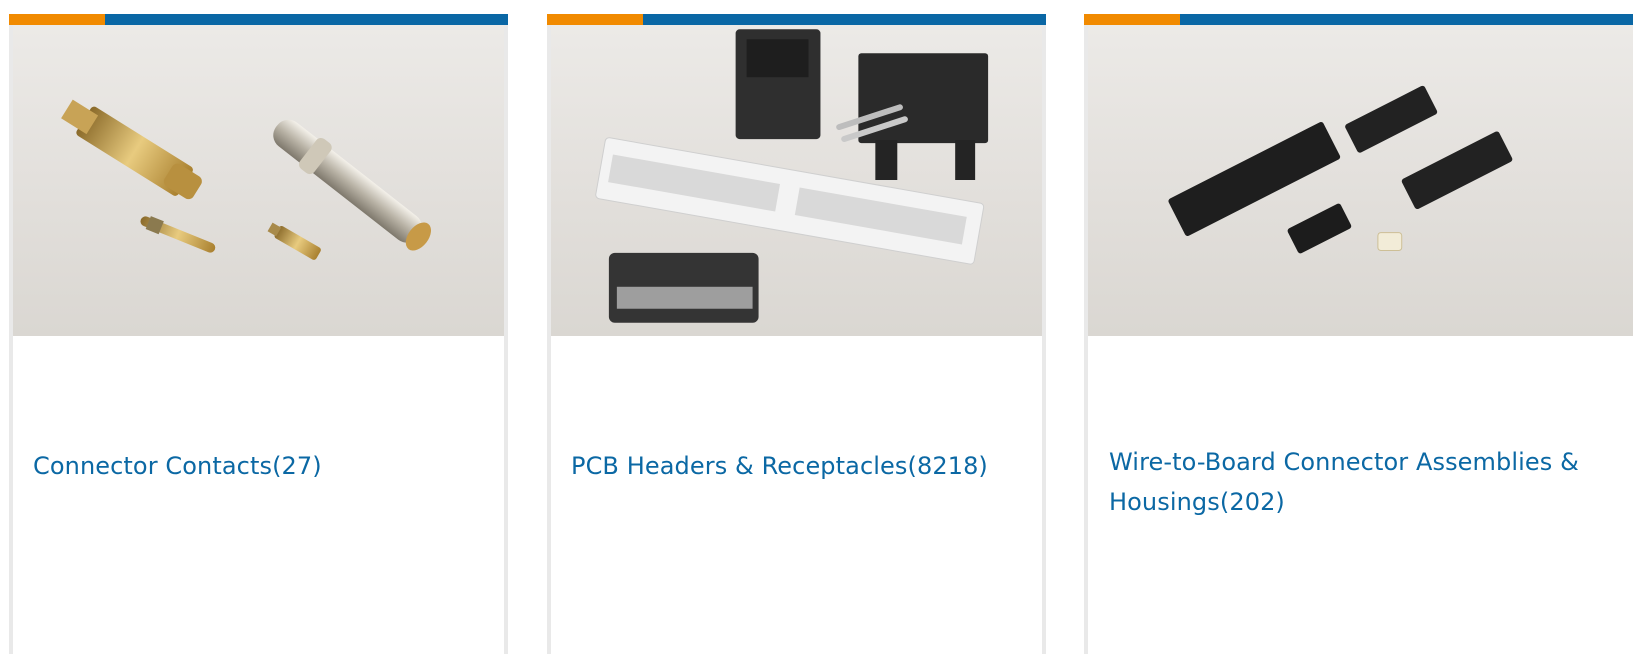  I want to click on pcb-headers-illustration, so click(792, 176).